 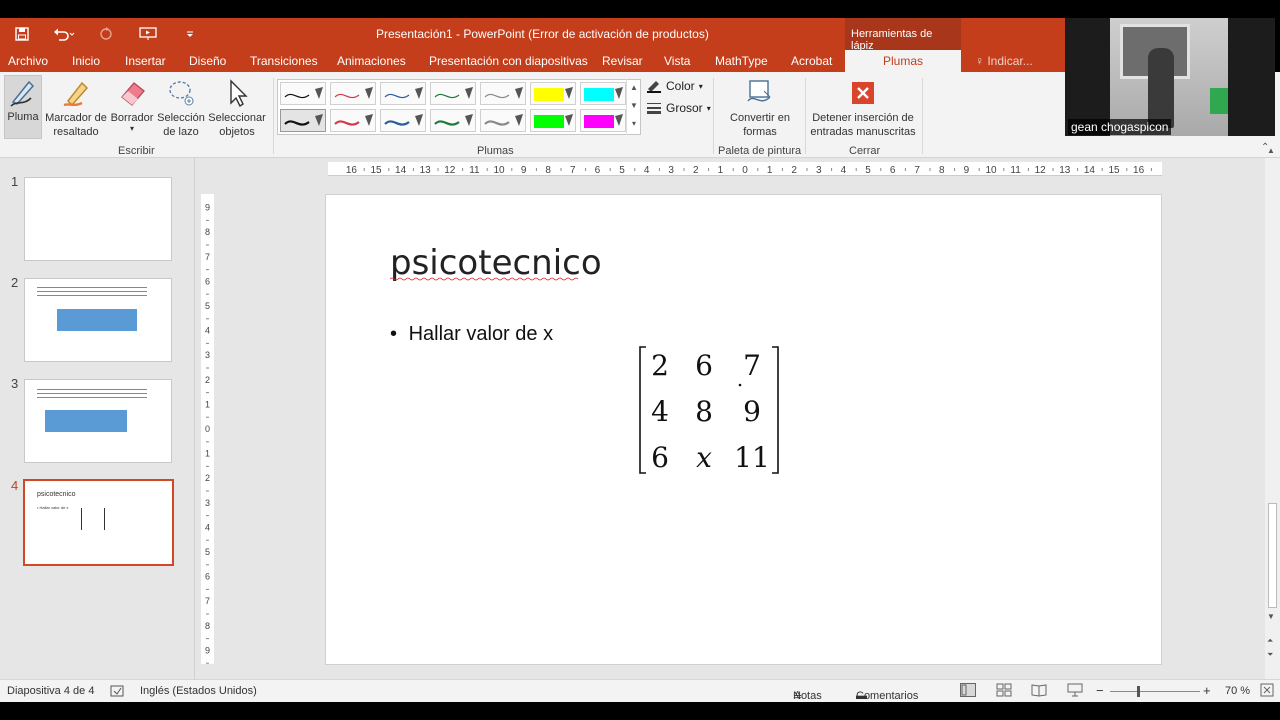 What do you see at coordinates (403, 93) in the screenshot?
I see `pen-blue-thin` at bounding box center [403, 93].